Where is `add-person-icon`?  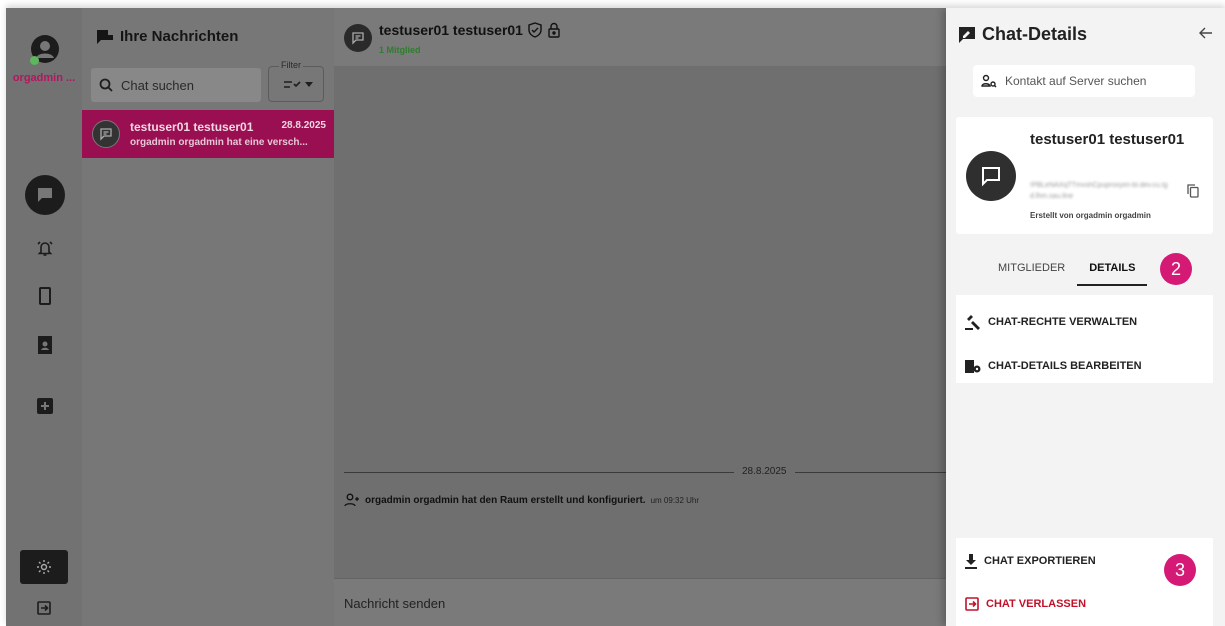 add-person-icon is located at coordinates (351, 500).